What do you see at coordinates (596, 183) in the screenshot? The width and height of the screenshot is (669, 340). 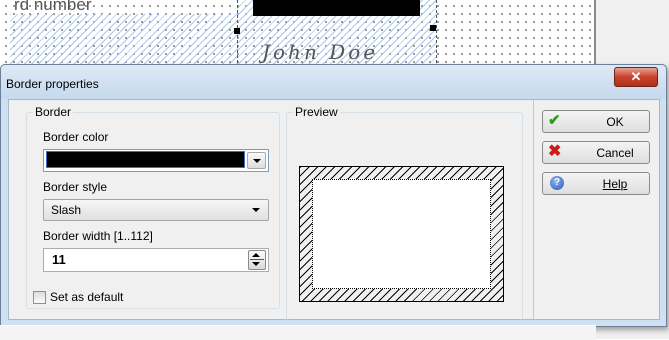 I see `help-button: ? Help` at bounding box center [596, 183].